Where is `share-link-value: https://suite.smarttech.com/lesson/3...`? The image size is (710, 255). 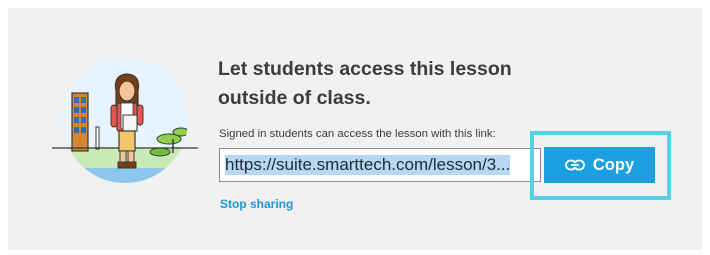 share-link-value: https://suite.smarttech.com/lesson/3... is located at coordinates (368, 165).